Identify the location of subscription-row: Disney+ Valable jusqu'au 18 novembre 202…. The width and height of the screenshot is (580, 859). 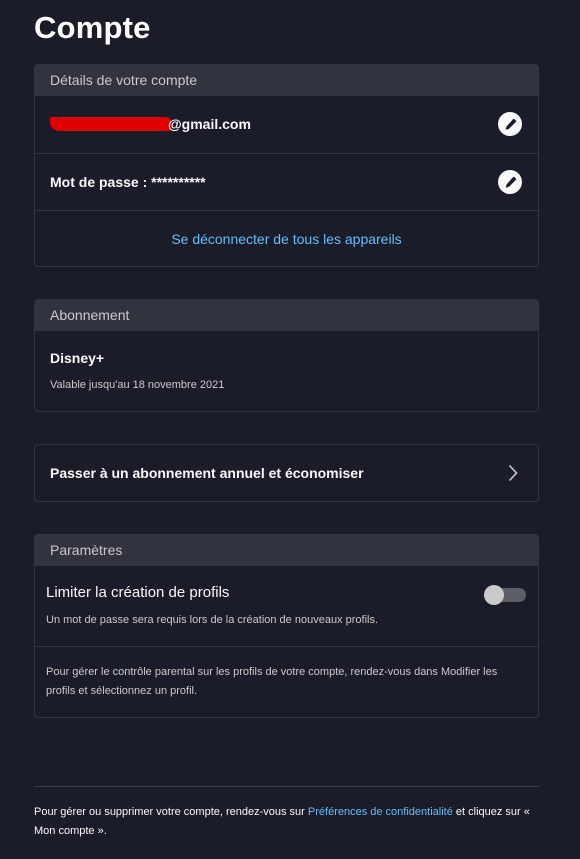
(286, 371).